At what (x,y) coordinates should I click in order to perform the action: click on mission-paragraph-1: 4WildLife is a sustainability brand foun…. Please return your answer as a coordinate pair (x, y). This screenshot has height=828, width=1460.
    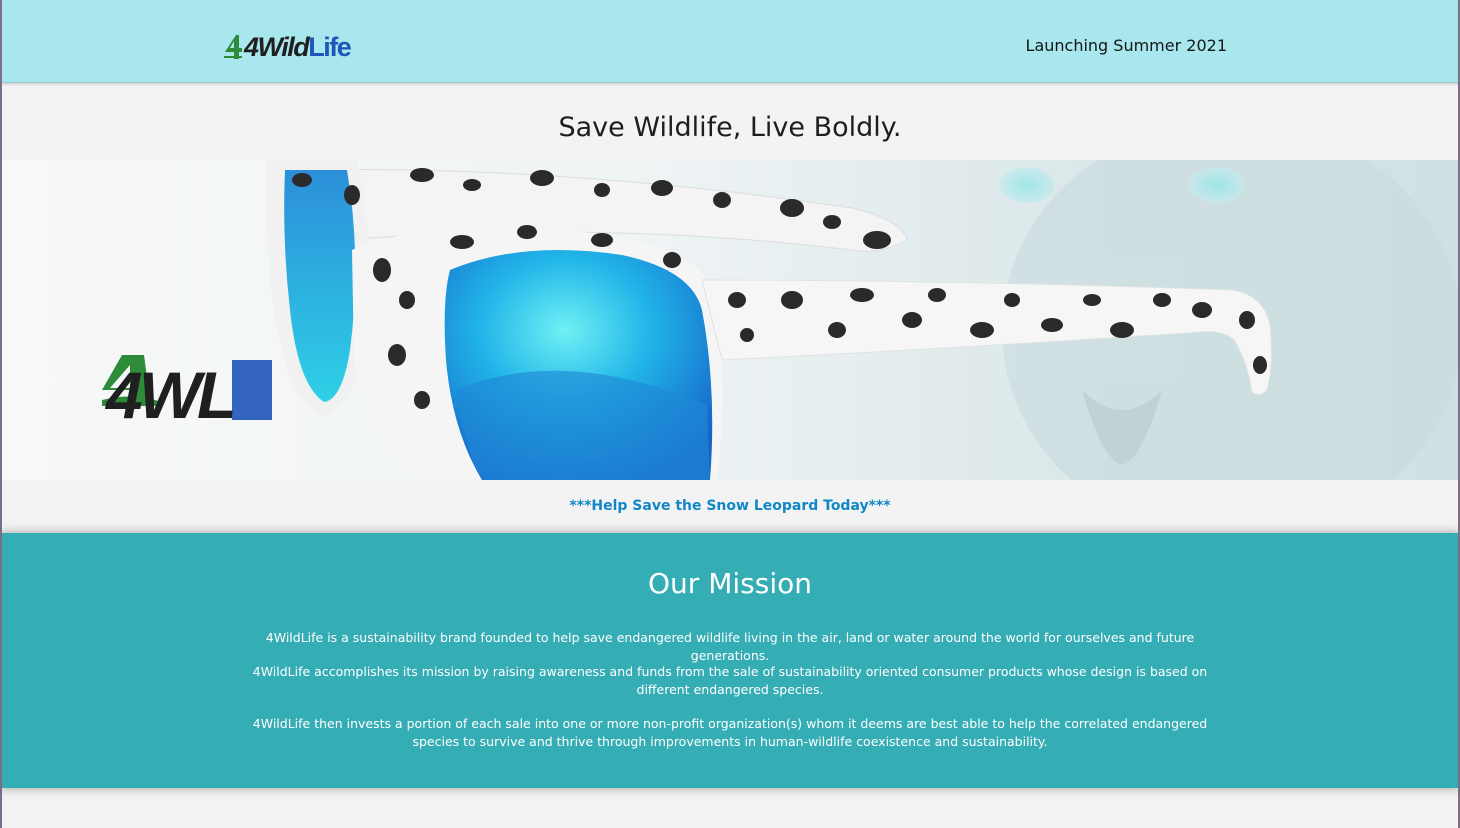
    Looking at the image, I should click on (730, 646).